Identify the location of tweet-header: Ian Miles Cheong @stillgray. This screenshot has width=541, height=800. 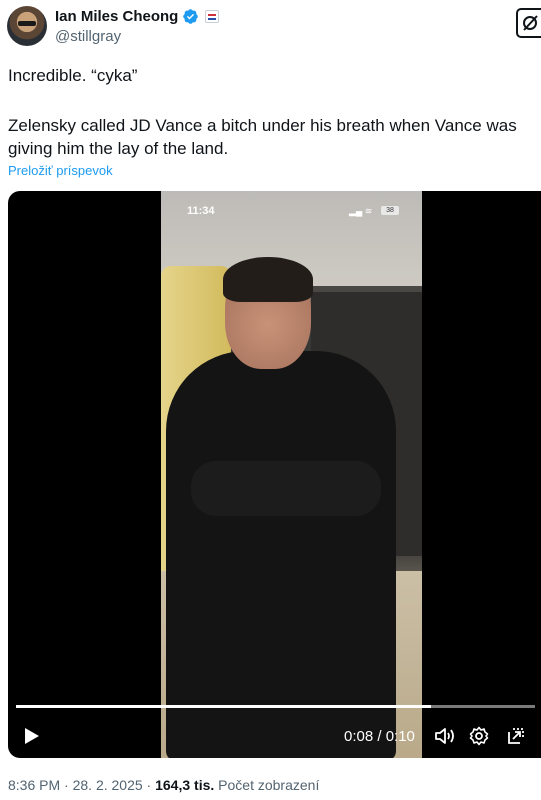
(270, 28).